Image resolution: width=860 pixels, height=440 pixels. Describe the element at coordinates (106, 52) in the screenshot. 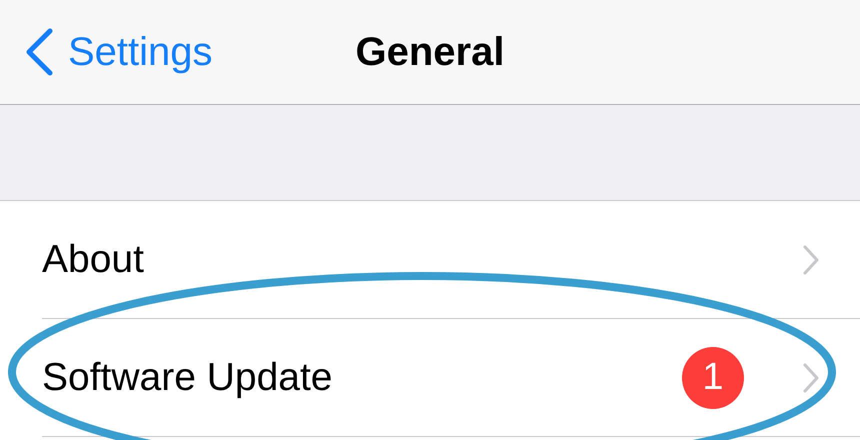

I see `back-button: Settings` at that location.